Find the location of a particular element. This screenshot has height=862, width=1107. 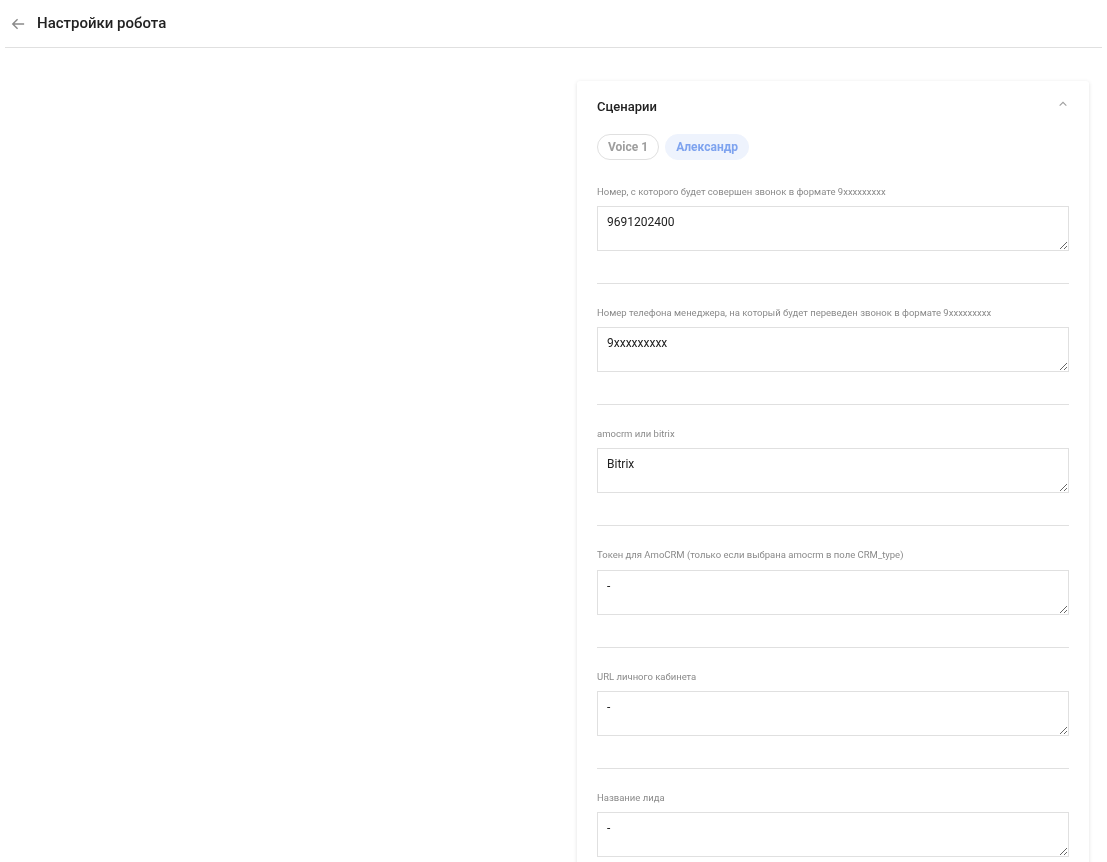

field-label: URL личного кабинета is located at coordinates (647, 676).